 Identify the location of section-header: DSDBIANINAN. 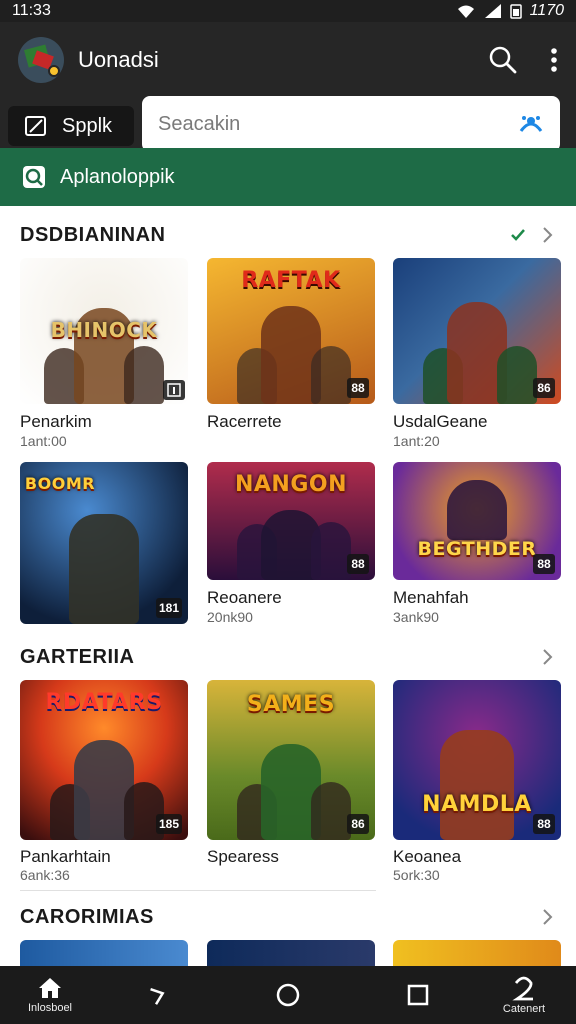
(288, 235).